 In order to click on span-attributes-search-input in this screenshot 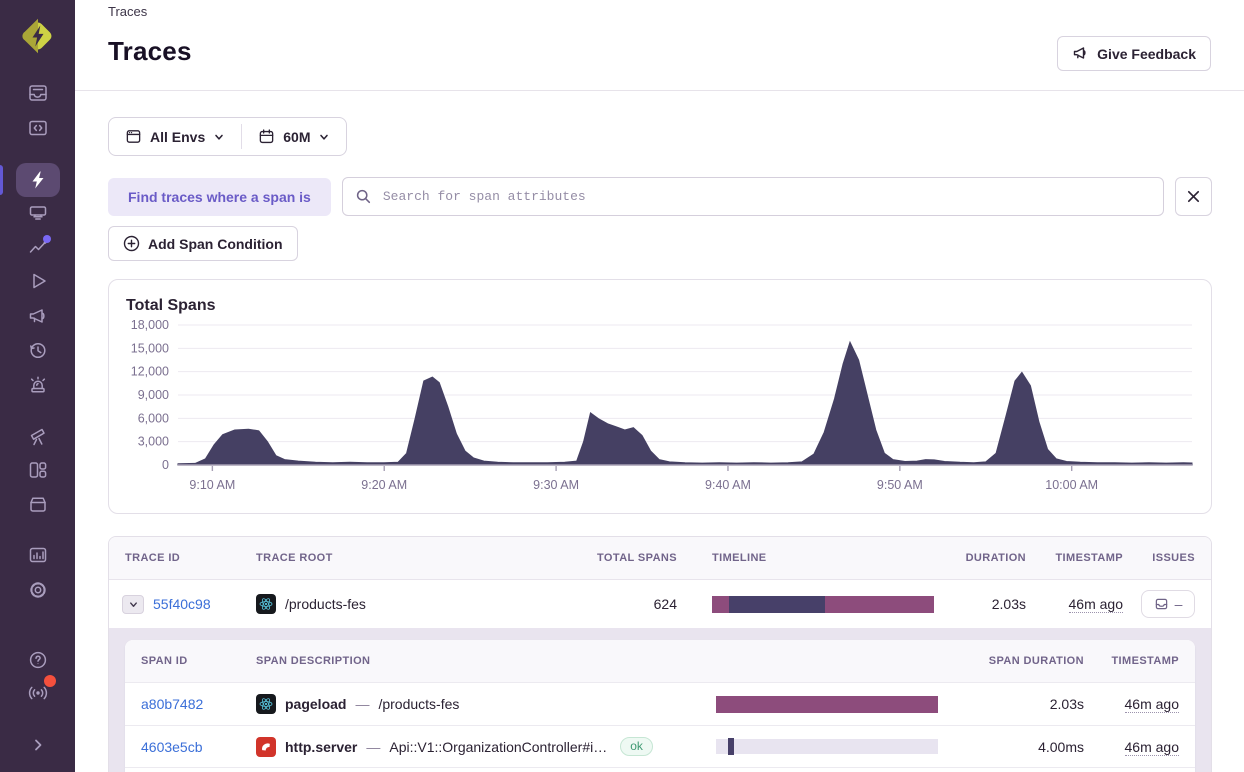, I will do `click(752, 196)`.